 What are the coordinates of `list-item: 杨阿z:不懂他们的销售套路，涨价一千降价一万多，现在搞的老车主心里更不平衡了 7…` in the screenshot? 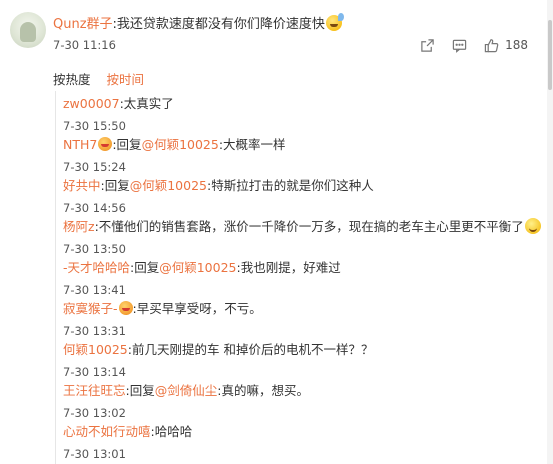 It's located at (302, 237).